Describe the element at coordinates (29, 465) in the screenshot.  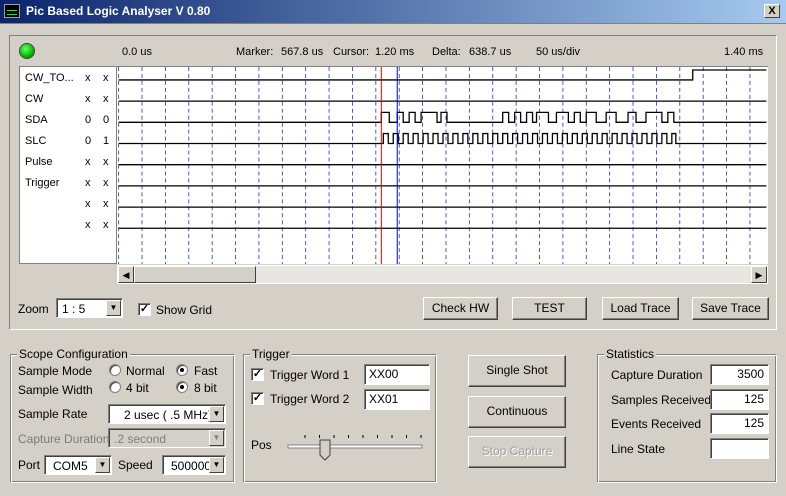
I see `port-label: Port` at that location.